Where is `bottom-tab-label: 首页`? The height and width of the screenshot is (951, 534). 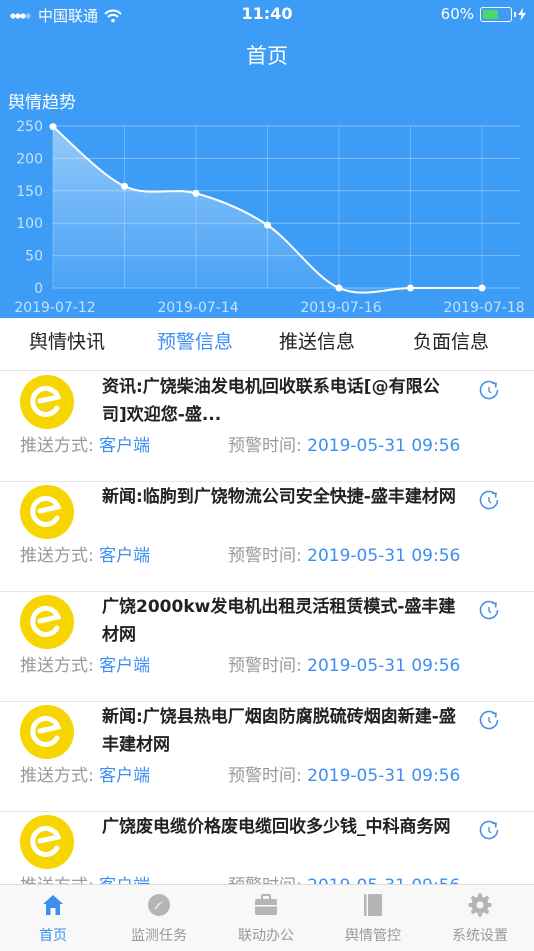
bottom-tab-label: 首页 is located at coordinates (53, 936).